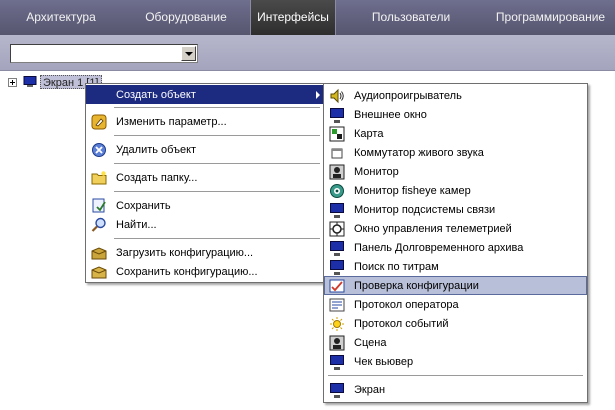 This screenshot has height=410, width=615. Describe the element at coordinates (455, 114) in the screenshot. I see `submenu-item-external-window: Внешнее окно` at that location.